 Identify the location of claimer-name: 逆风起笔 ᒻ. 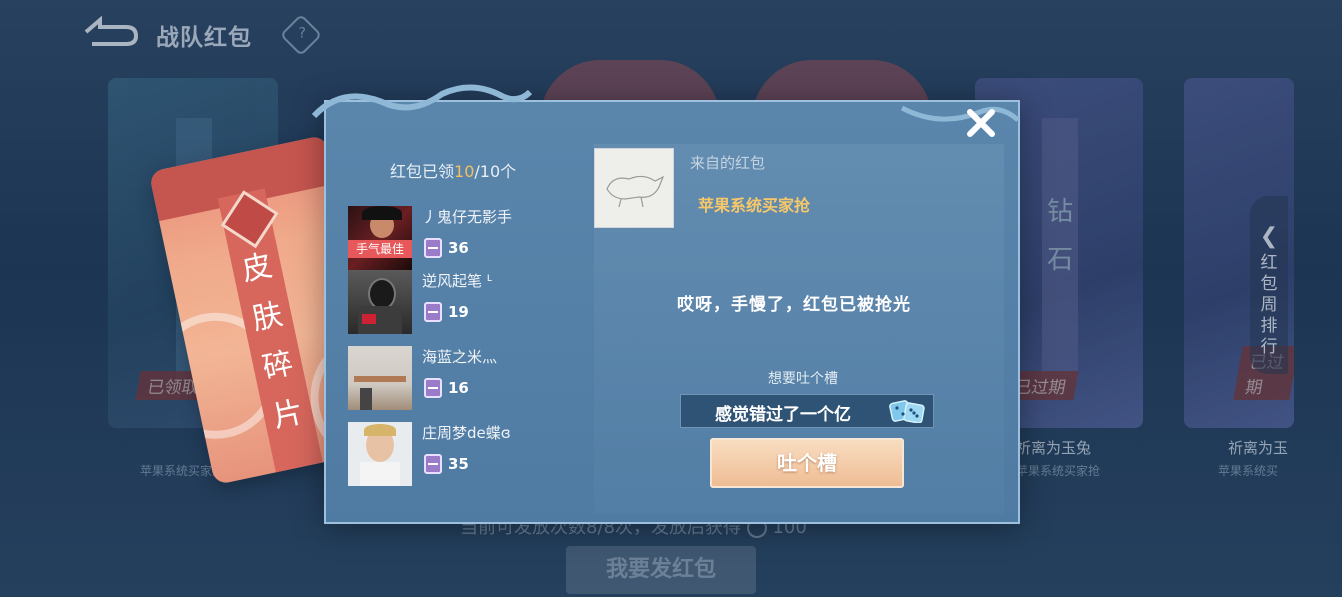
(457, 281).